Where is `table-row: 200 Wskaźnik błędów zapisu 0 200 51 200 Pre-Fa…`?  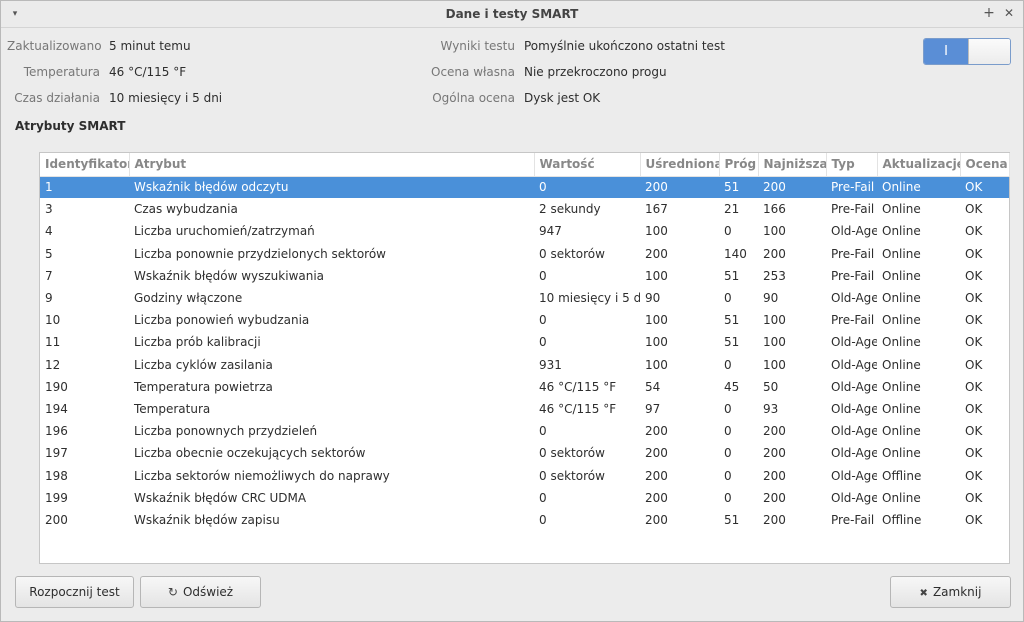 table-row: 200 Wskaźnik błędów zapisu 0 200 51 200 Pre-Fa… is located at coordinates (524, 520).